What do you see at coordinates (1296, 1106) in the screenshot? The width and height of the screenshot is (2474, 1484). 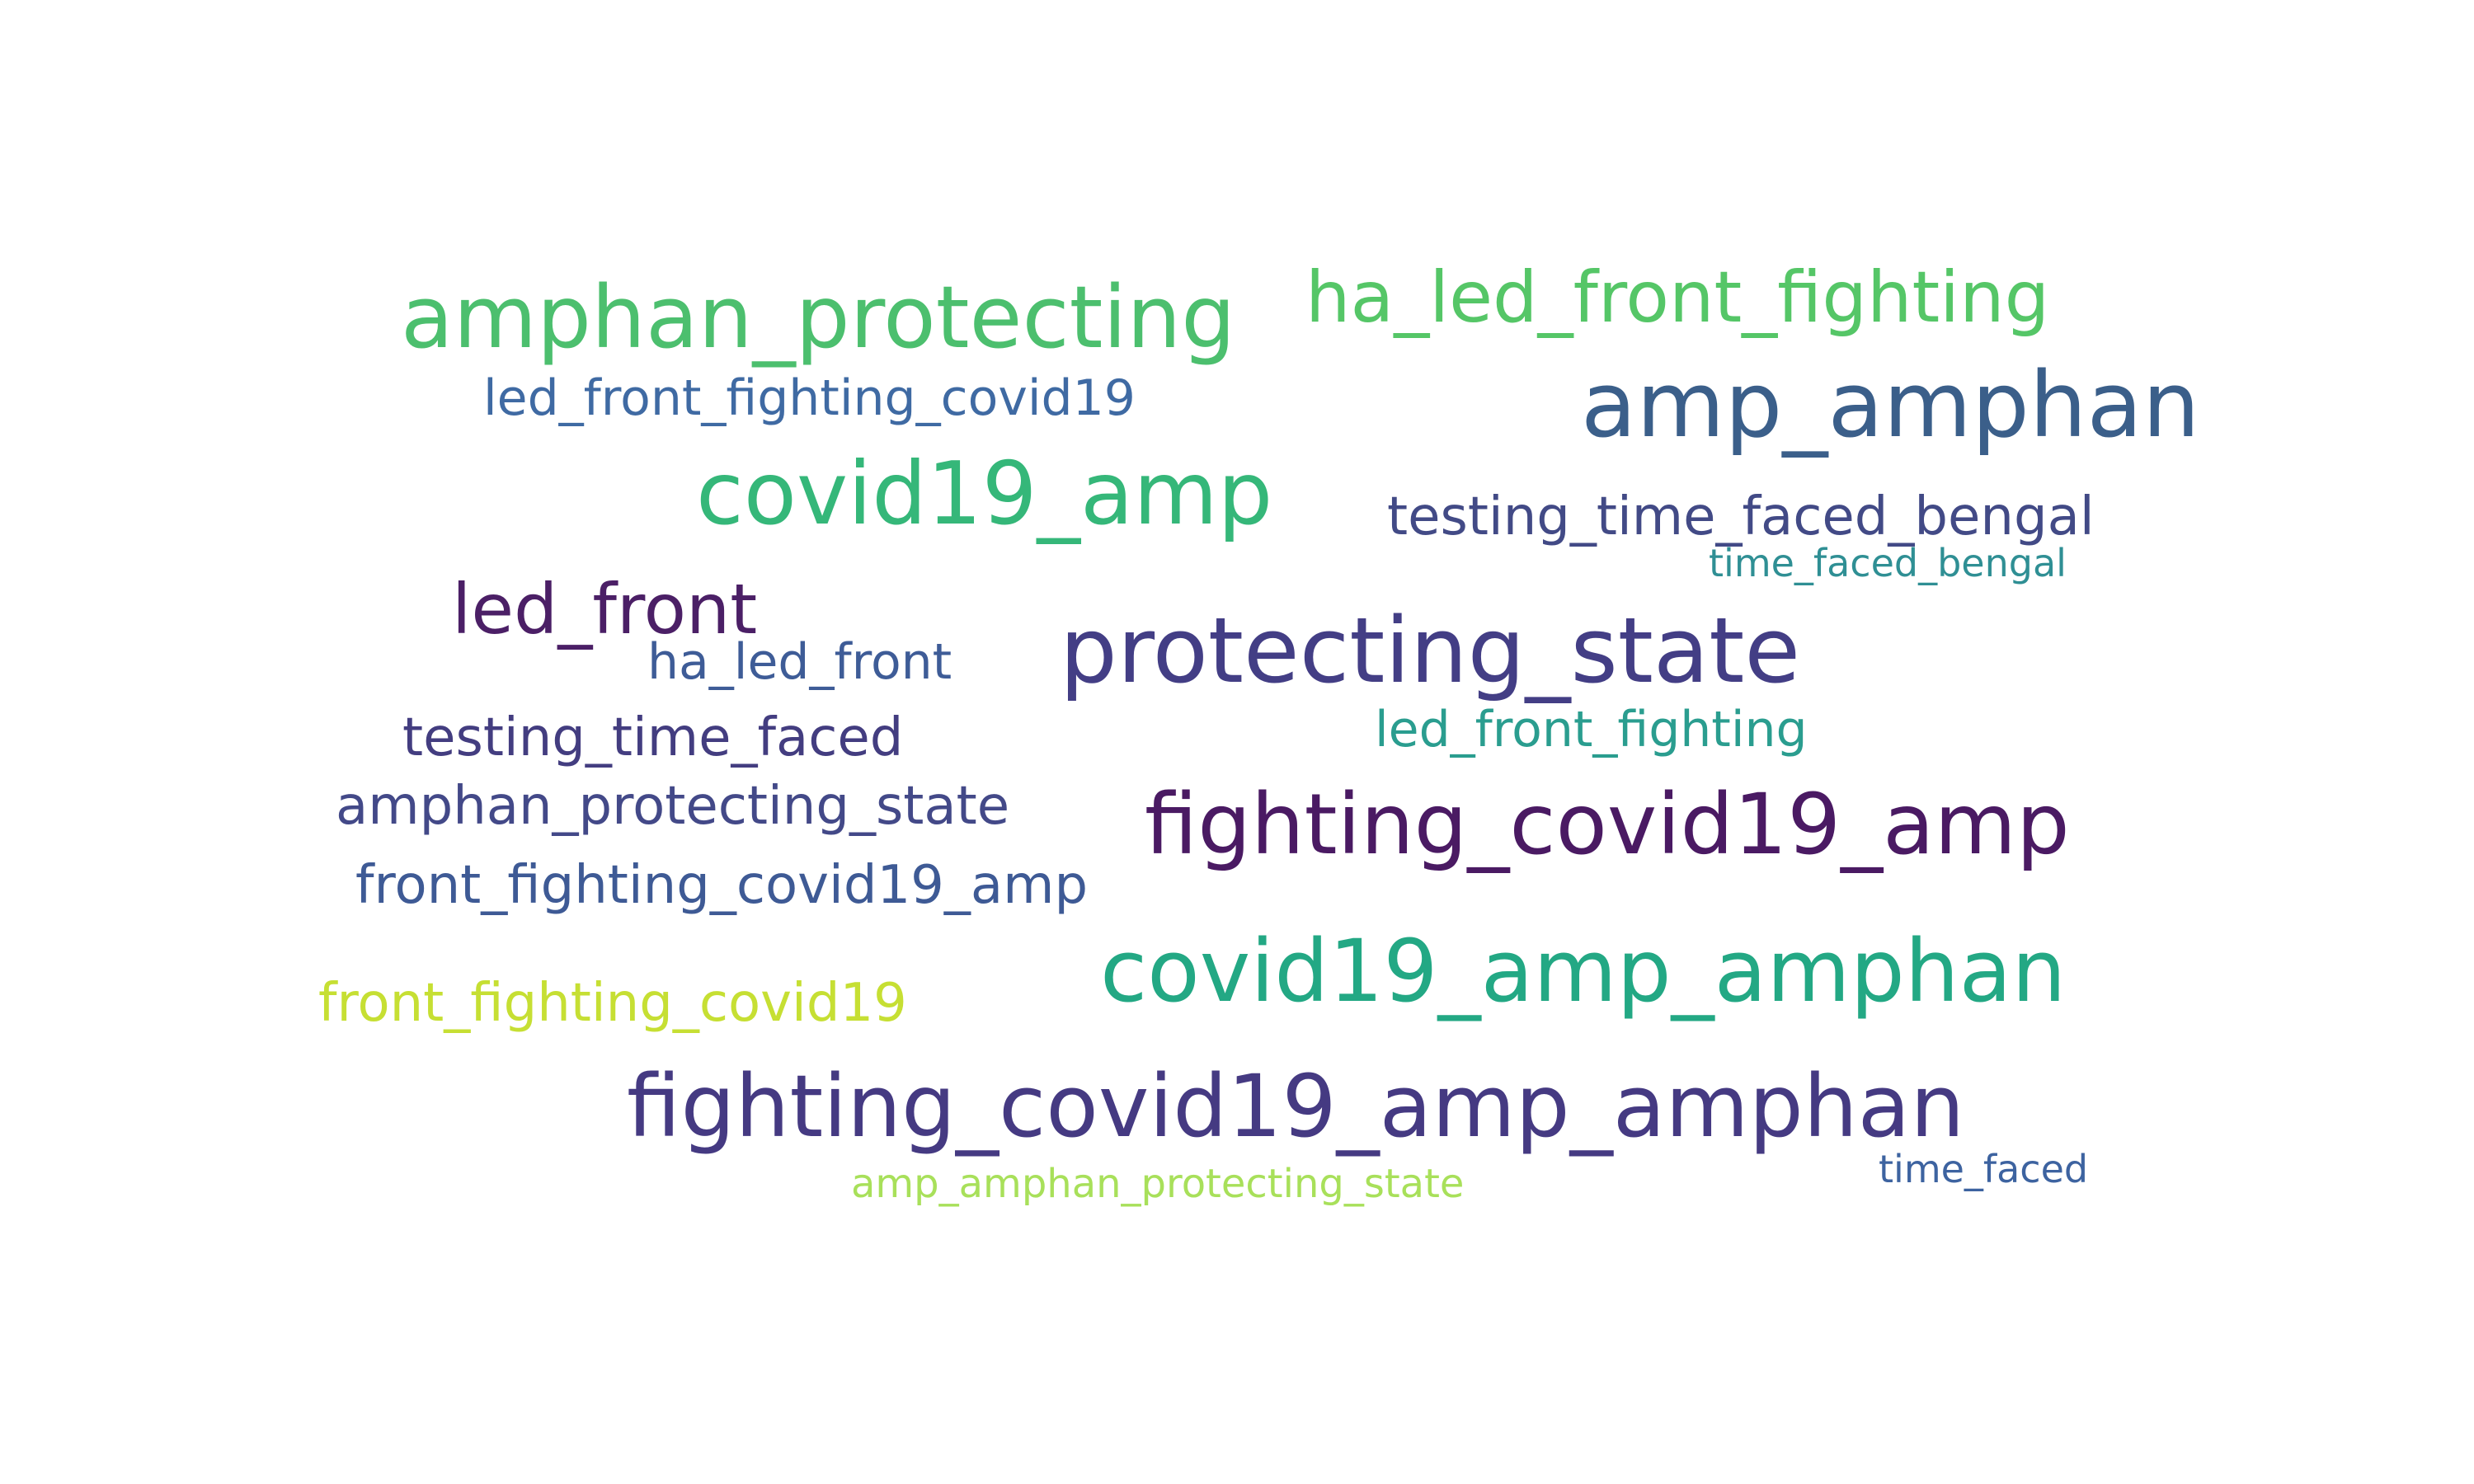 I see `word-fighting-covid19-amp-amphan: fighting_covid19_amp_amphan` at bounding box center [1296, 1106].